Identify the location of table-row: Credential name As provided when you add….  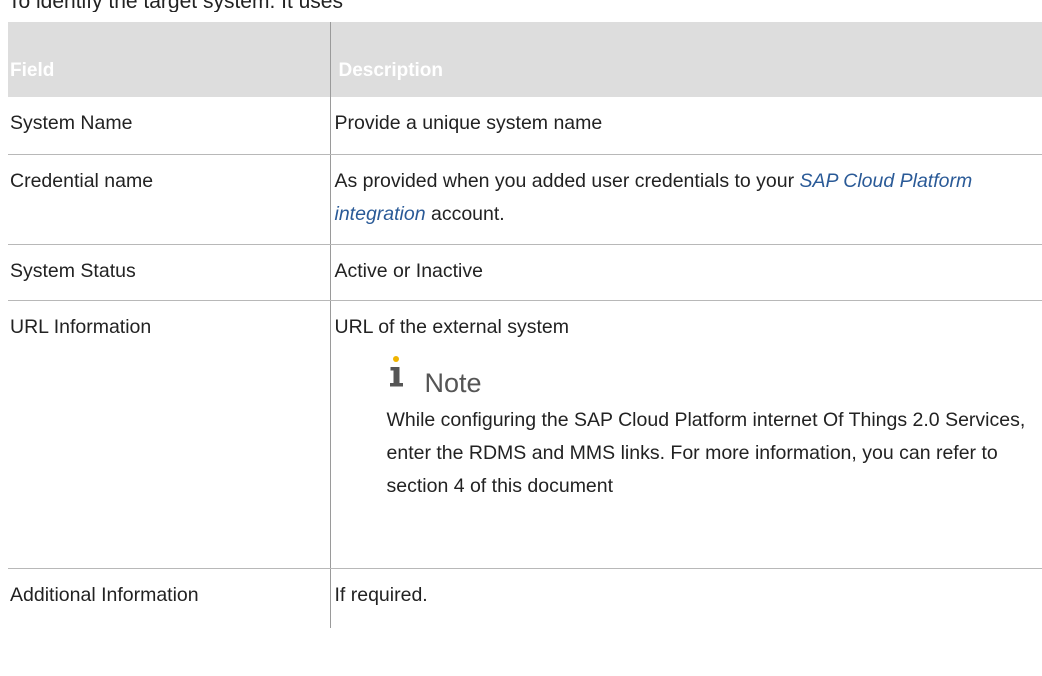
(525, 199).